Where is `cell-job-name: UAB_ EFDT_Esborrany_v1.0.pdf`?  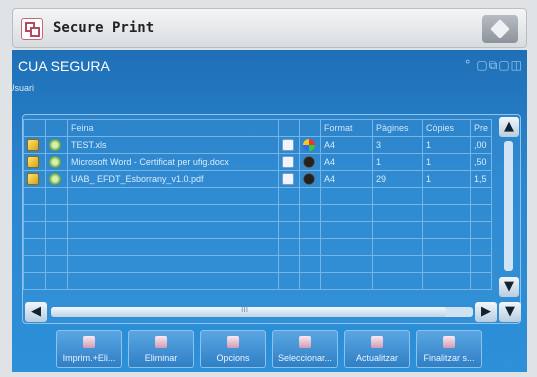 cell-job-name: UAB_ EFDT_Esborrany_v1.0.pdf is located at coordinates (173, 179).